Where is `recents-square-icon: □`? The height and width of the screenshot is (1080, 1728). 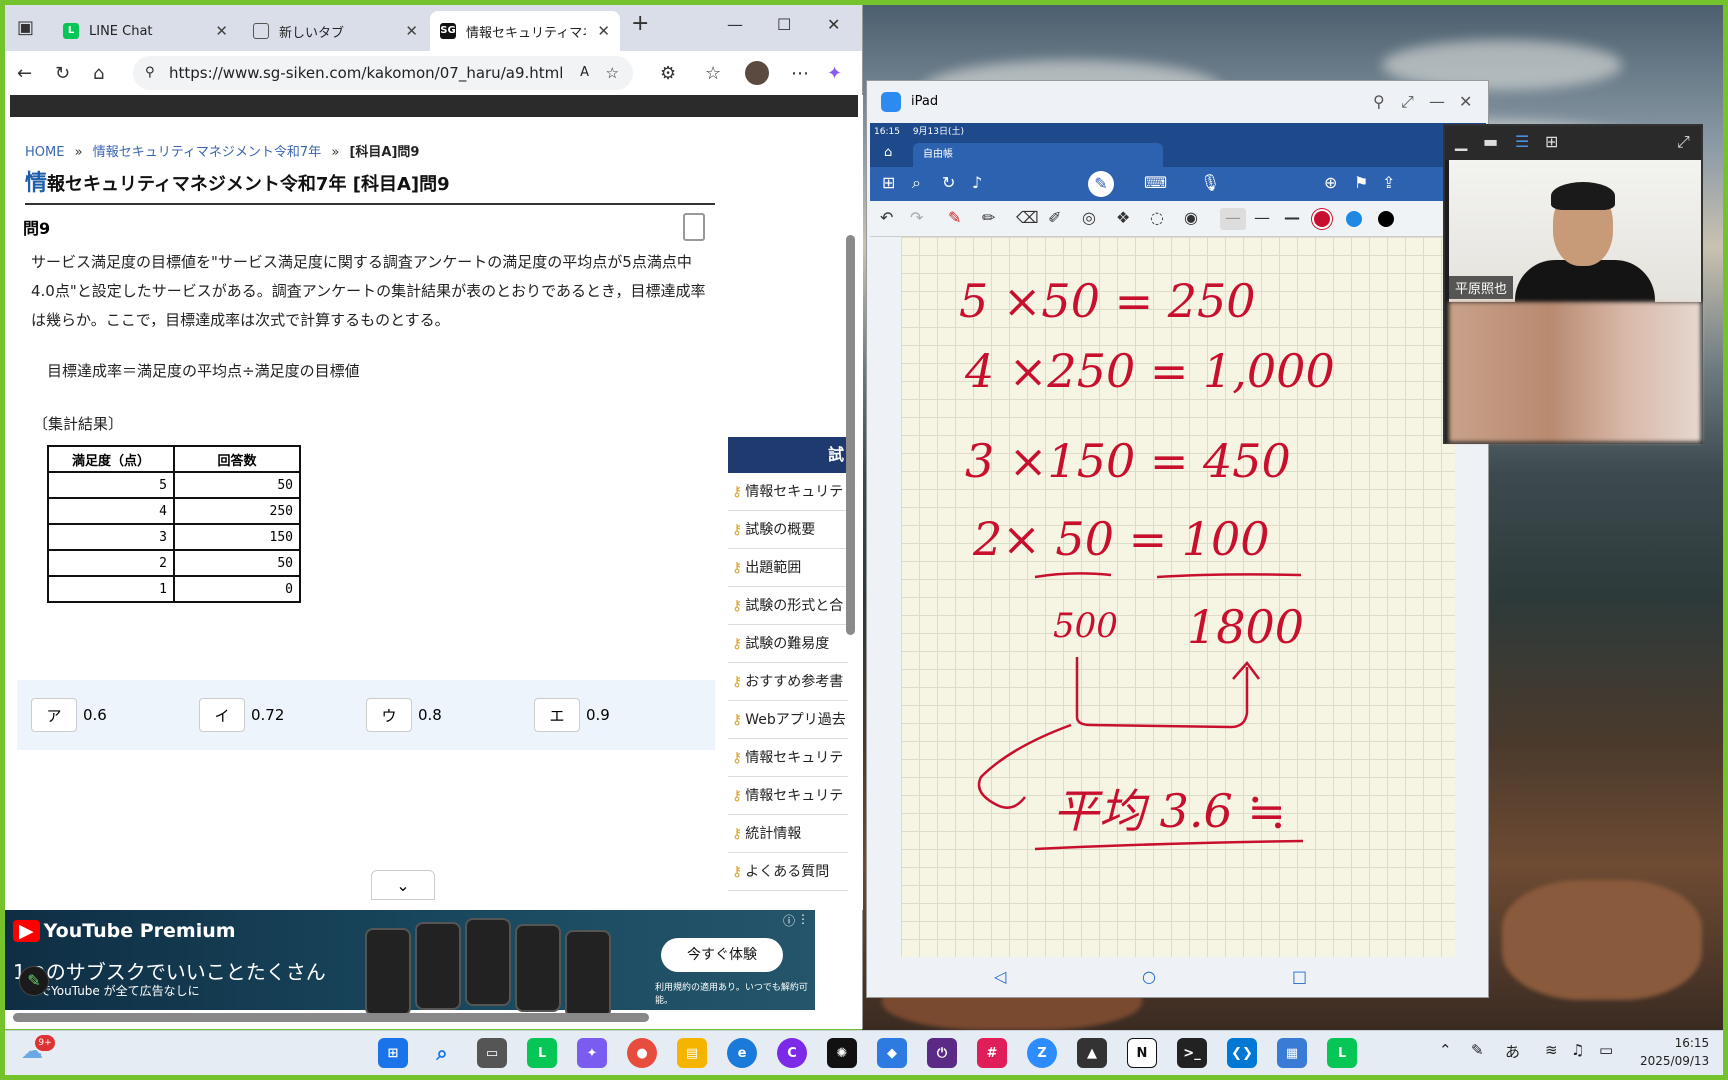 recents-square-icon: □ is located at coordinates (1299, 976).